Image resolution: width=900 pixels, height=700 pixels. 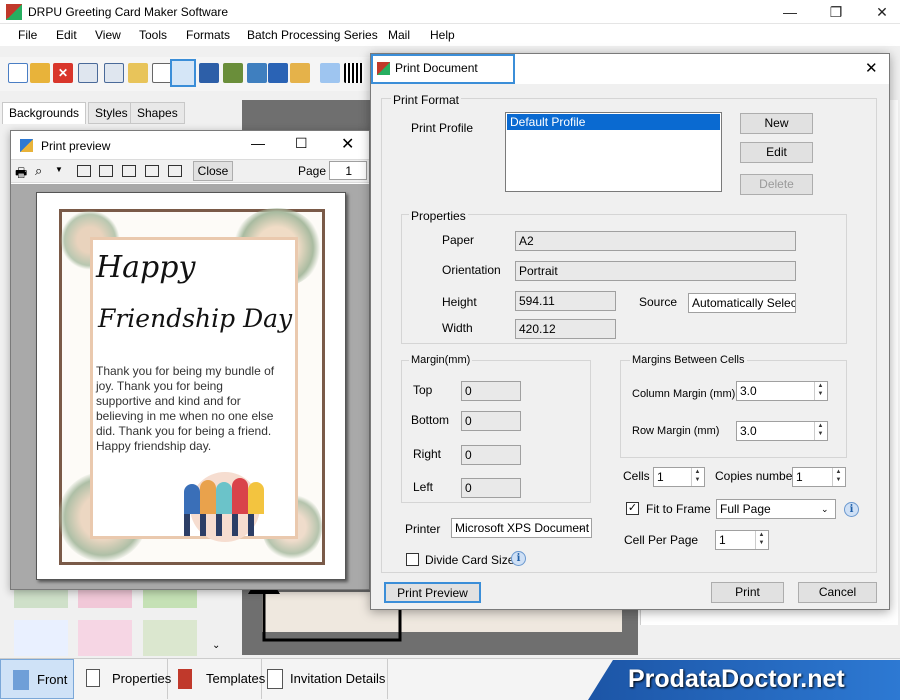 I want to click on column-margin-spinner: ▲ ▼, so click(x=820, y=391).